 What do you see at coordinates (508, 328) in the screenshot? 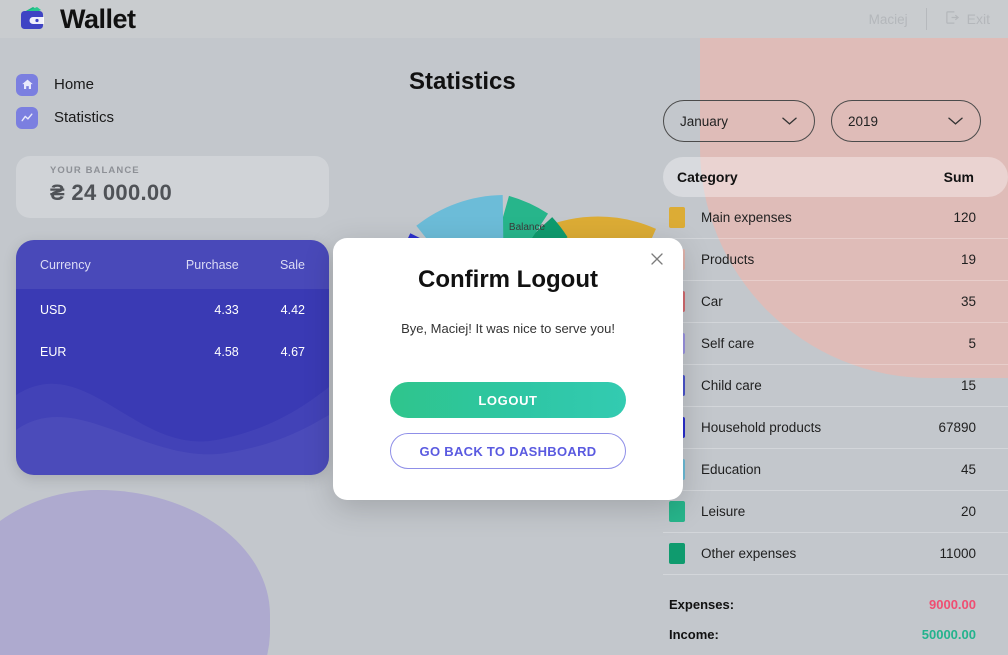
I see `modal-message: Bye, Maciej! It was nice to serve you!` at bounding box center [508, 328].